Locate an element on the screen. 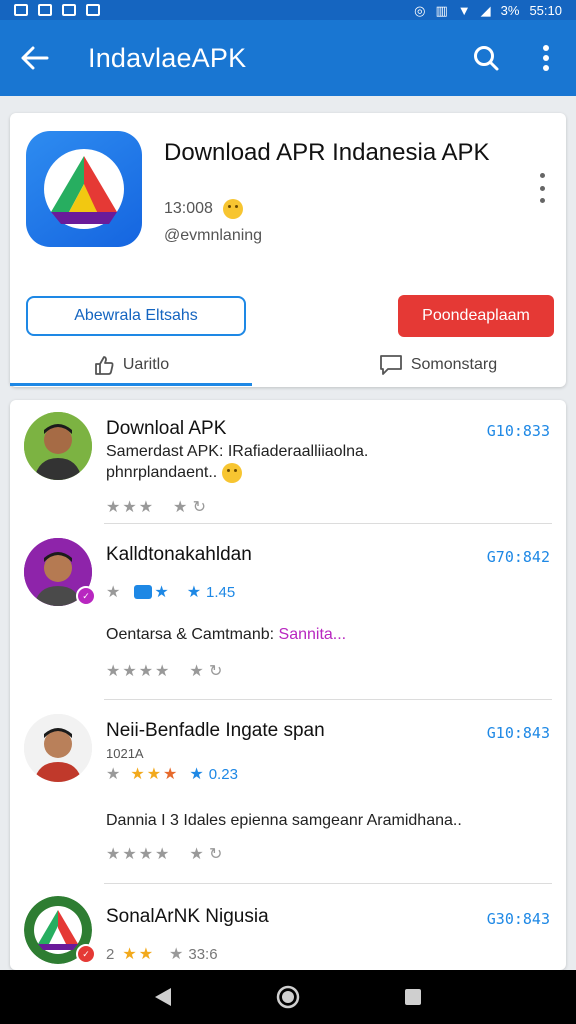  review-body: Oentarsa & Camtmanb: is located at coordinates (192, 634).